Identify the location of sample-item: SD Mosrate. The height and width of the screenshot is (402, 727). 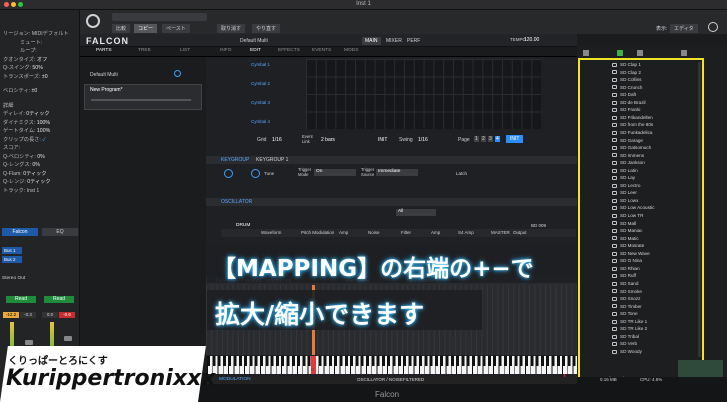
(632, 245).